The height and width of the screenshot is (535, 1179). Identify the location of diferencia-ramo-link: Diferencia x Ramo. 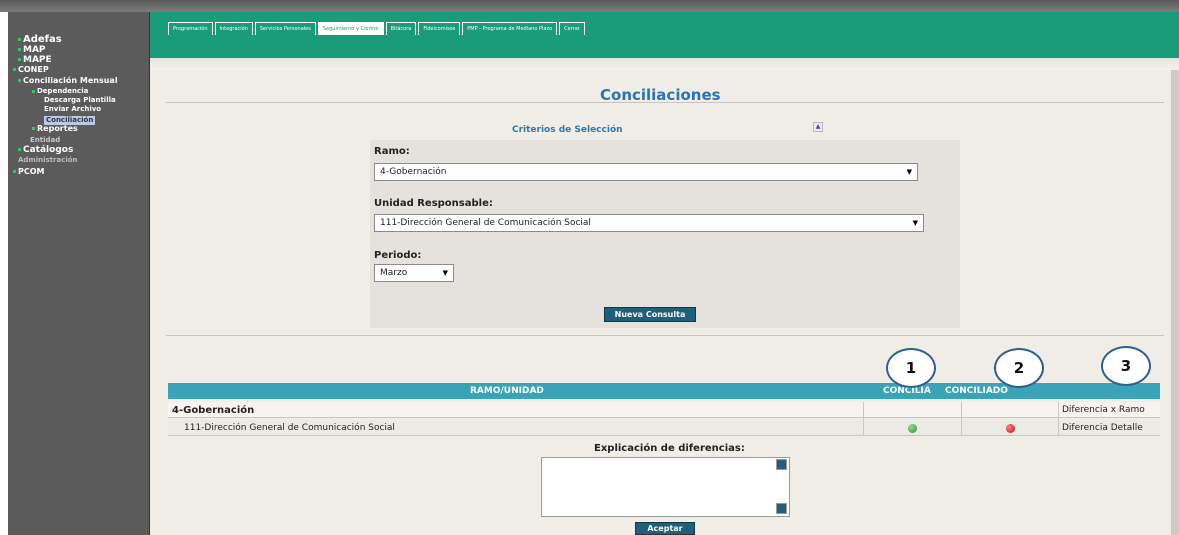
(1103, 410).